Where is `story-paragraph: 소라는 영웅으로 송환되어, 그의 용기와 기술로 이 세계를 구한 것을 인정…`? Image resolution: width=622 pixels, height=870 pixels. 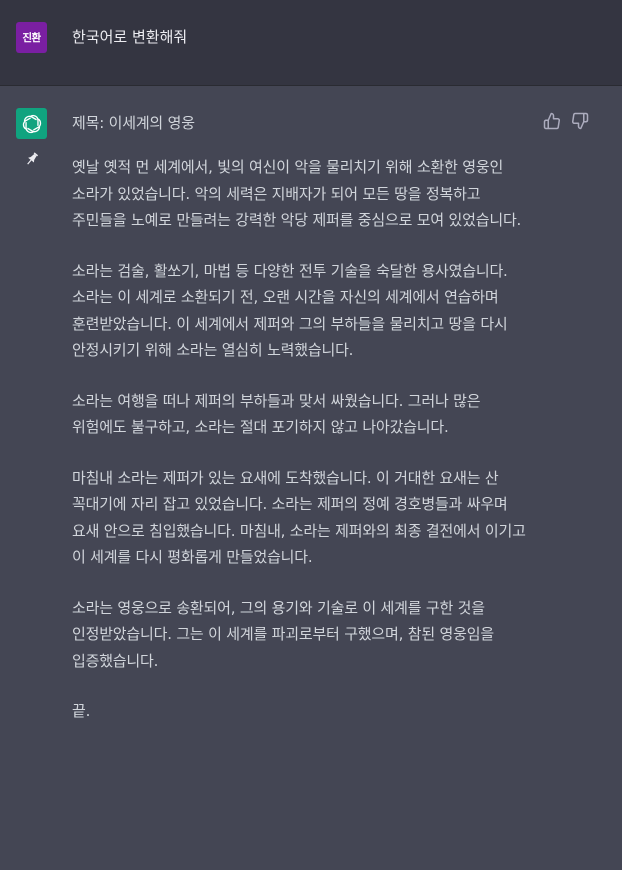
story-paragraph: 소라는 영웅으로 송환되어, 그의 용기와 기술로 이 세계를 구한 것을 인정… is located at coordinates (283, 634).